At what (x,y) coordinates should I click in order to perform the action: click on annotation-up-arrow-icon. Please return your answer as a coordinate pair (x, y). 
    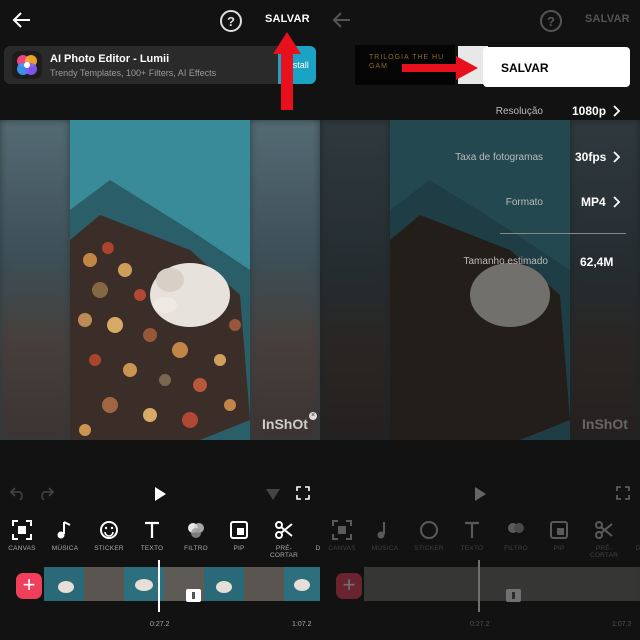
    Looking at the image, I should click on (287, 71).